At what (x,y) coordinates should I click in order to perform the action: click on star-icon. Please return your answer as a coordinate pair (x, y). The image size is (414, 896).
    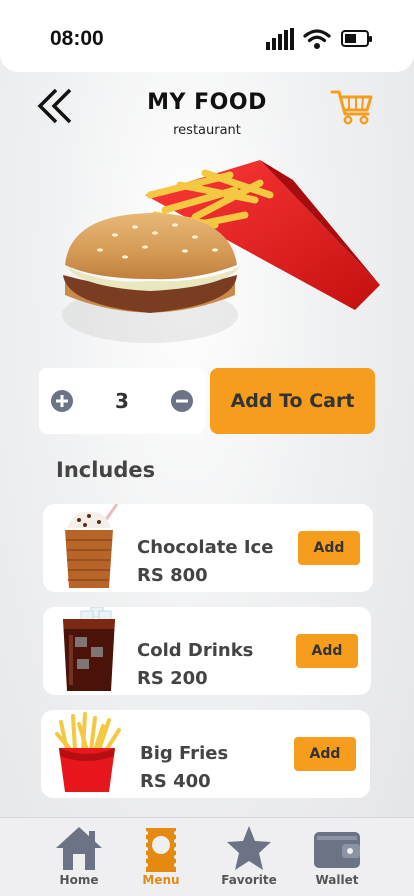
    Looking at the image, I should click on (249, 848).